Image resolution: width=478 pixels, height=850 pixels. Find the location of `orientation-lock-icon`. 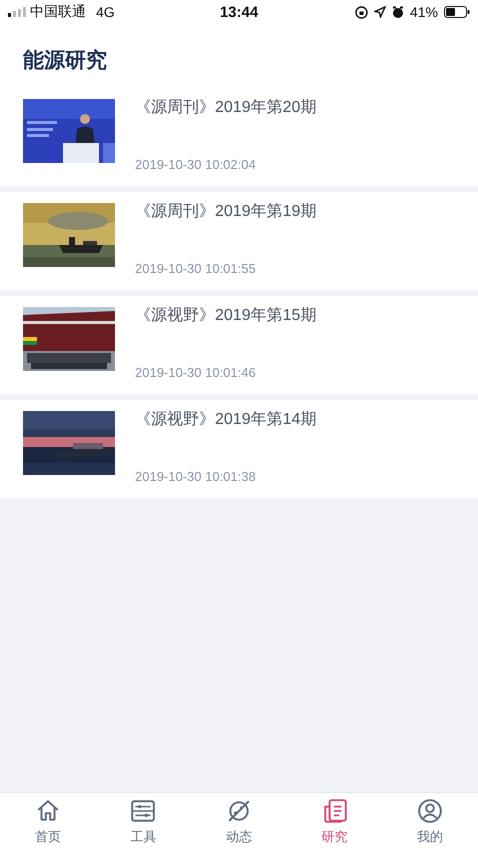

orientation-lock-icon is located at coordinates (361, 12).